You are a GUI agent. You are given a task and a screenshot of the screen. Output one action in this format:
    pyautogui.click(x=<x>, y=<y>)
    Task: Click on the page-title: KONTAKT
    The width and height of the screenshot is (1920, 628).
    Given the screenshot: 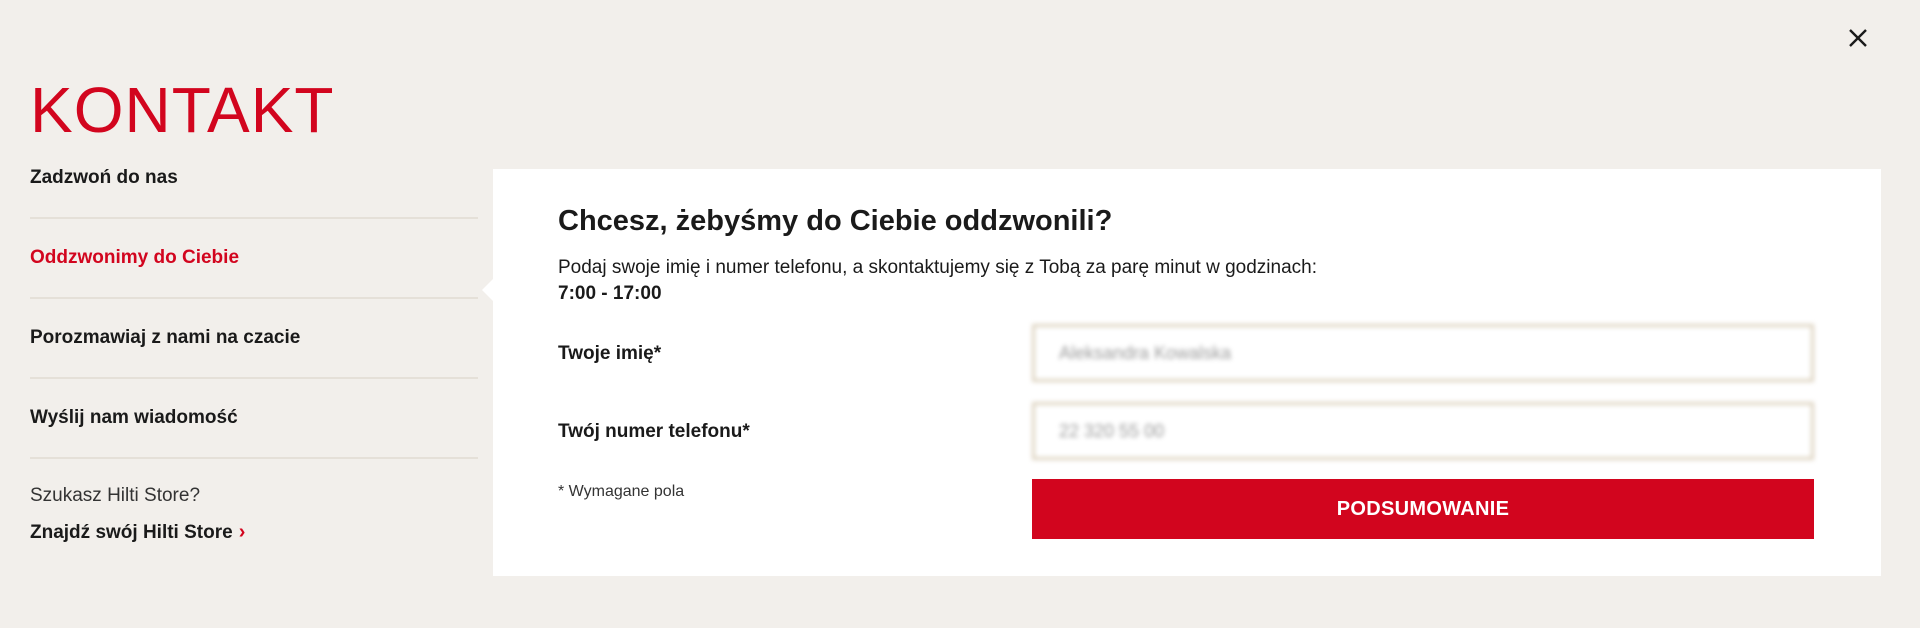 What is the action you would take?
    pyautogui.click(x=182, y=110)
    